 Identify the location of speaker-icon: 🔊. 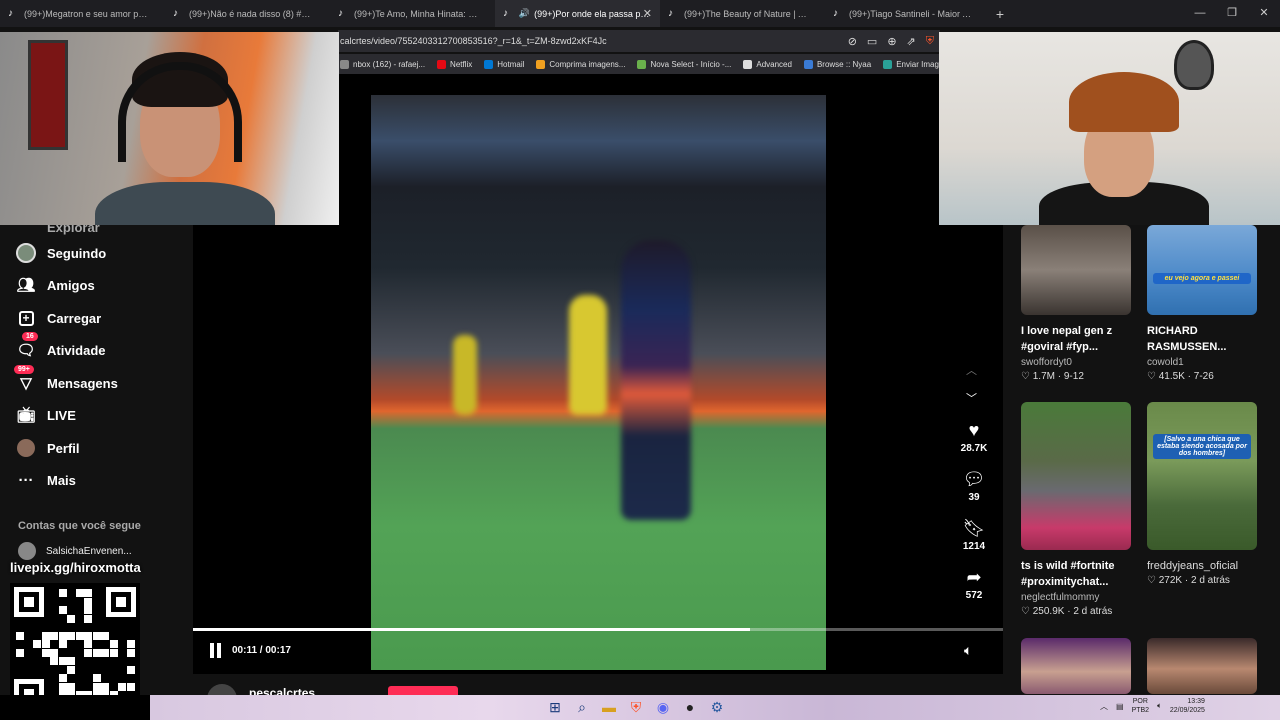
(524, 13).